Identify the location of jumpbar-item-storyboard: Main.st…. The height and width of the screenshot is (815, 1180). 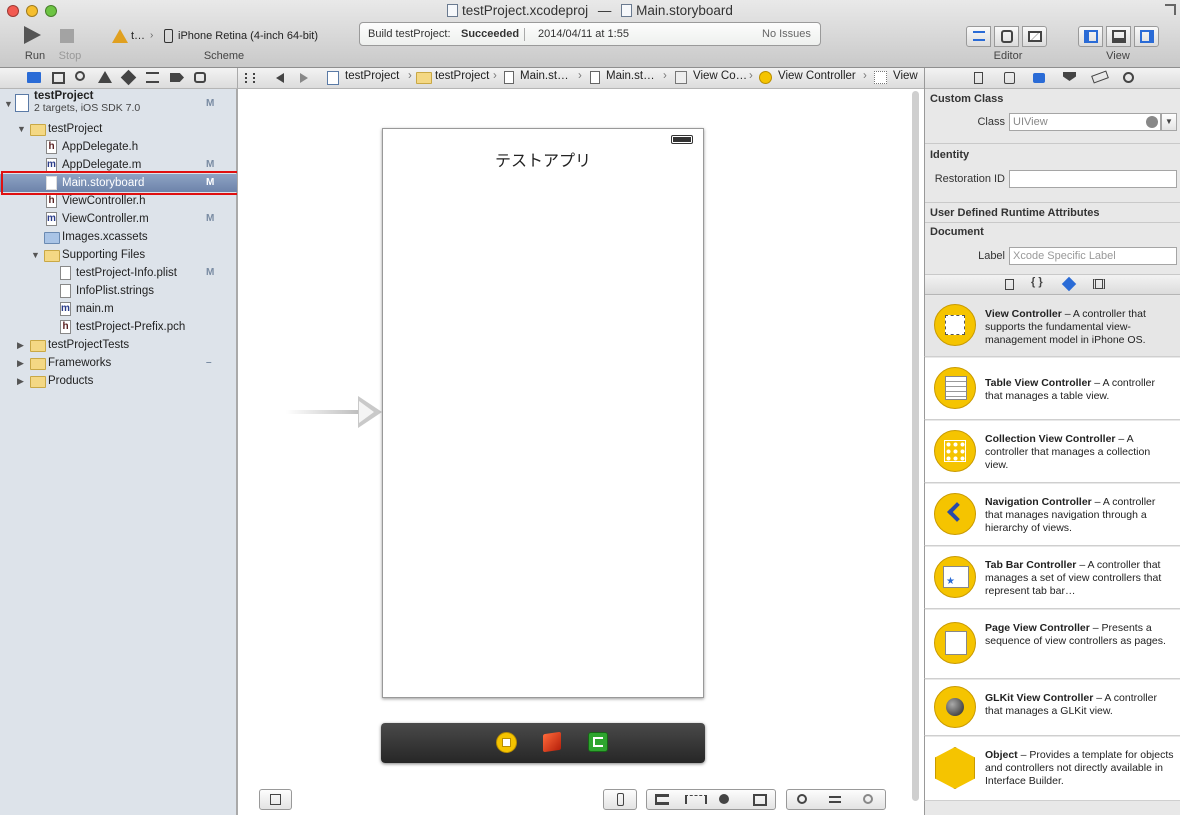
(630, 76).